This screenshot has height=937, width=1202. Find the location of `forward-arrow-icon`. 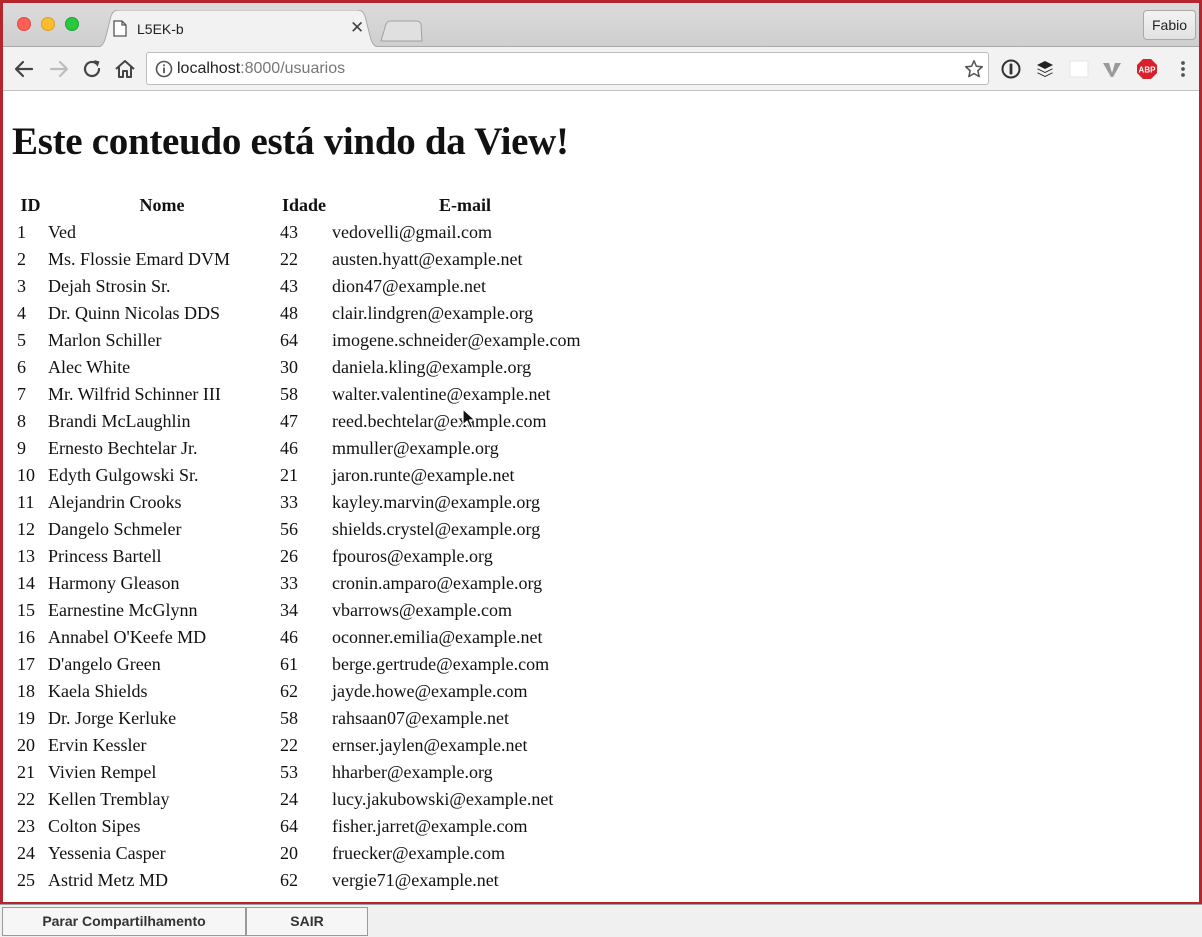

forward-arrow-icon is located at coordinates (59, 69).